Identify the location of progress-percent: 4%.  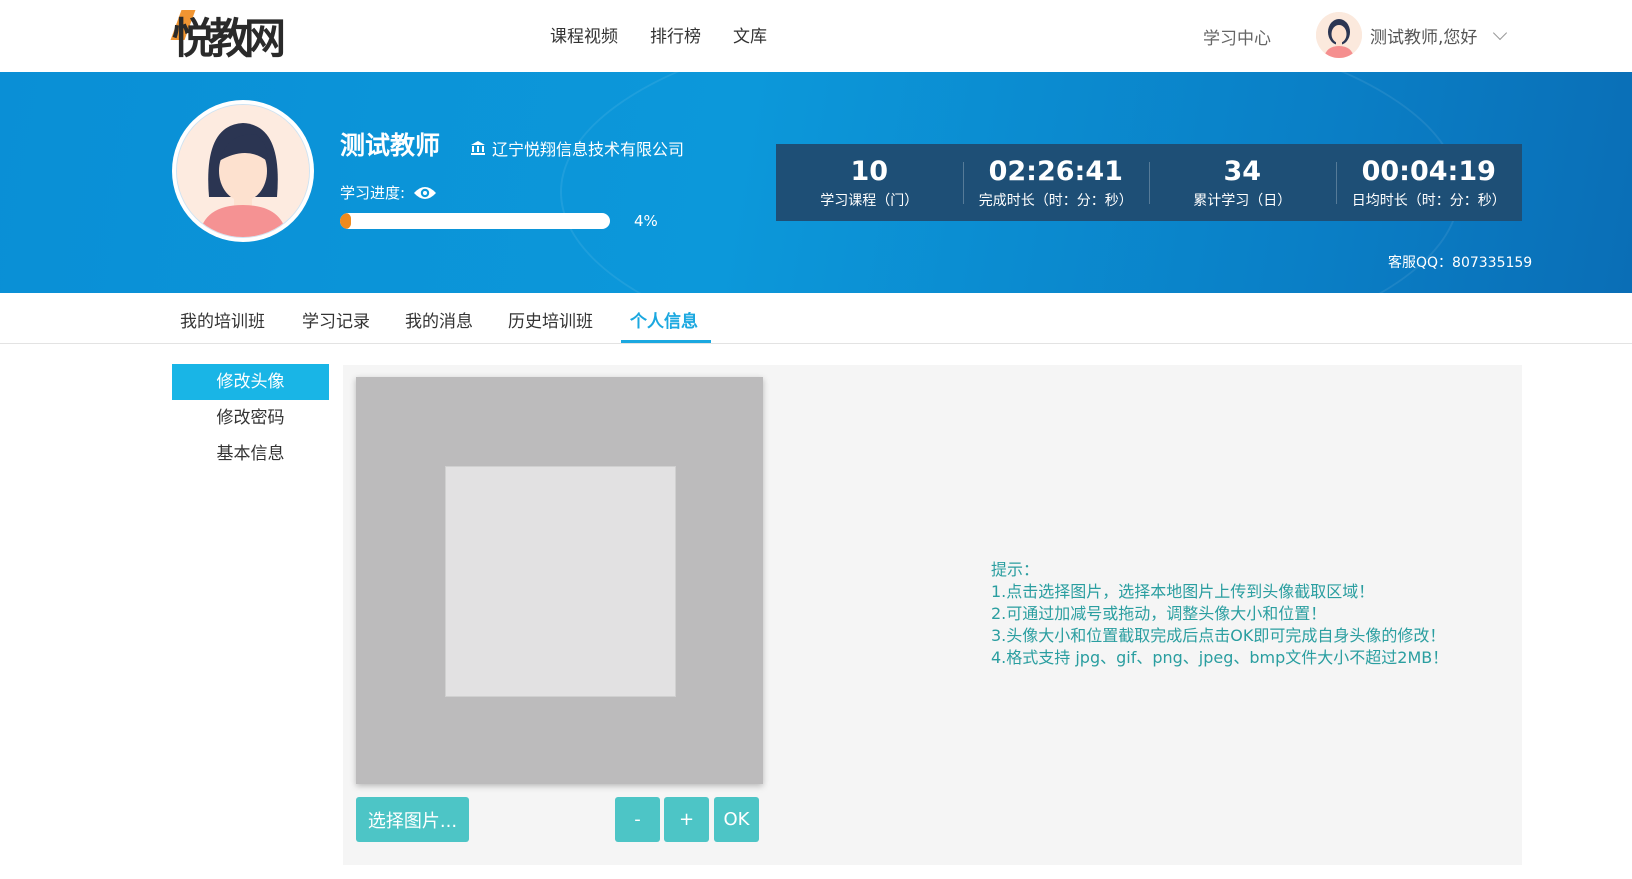
(646, 221).